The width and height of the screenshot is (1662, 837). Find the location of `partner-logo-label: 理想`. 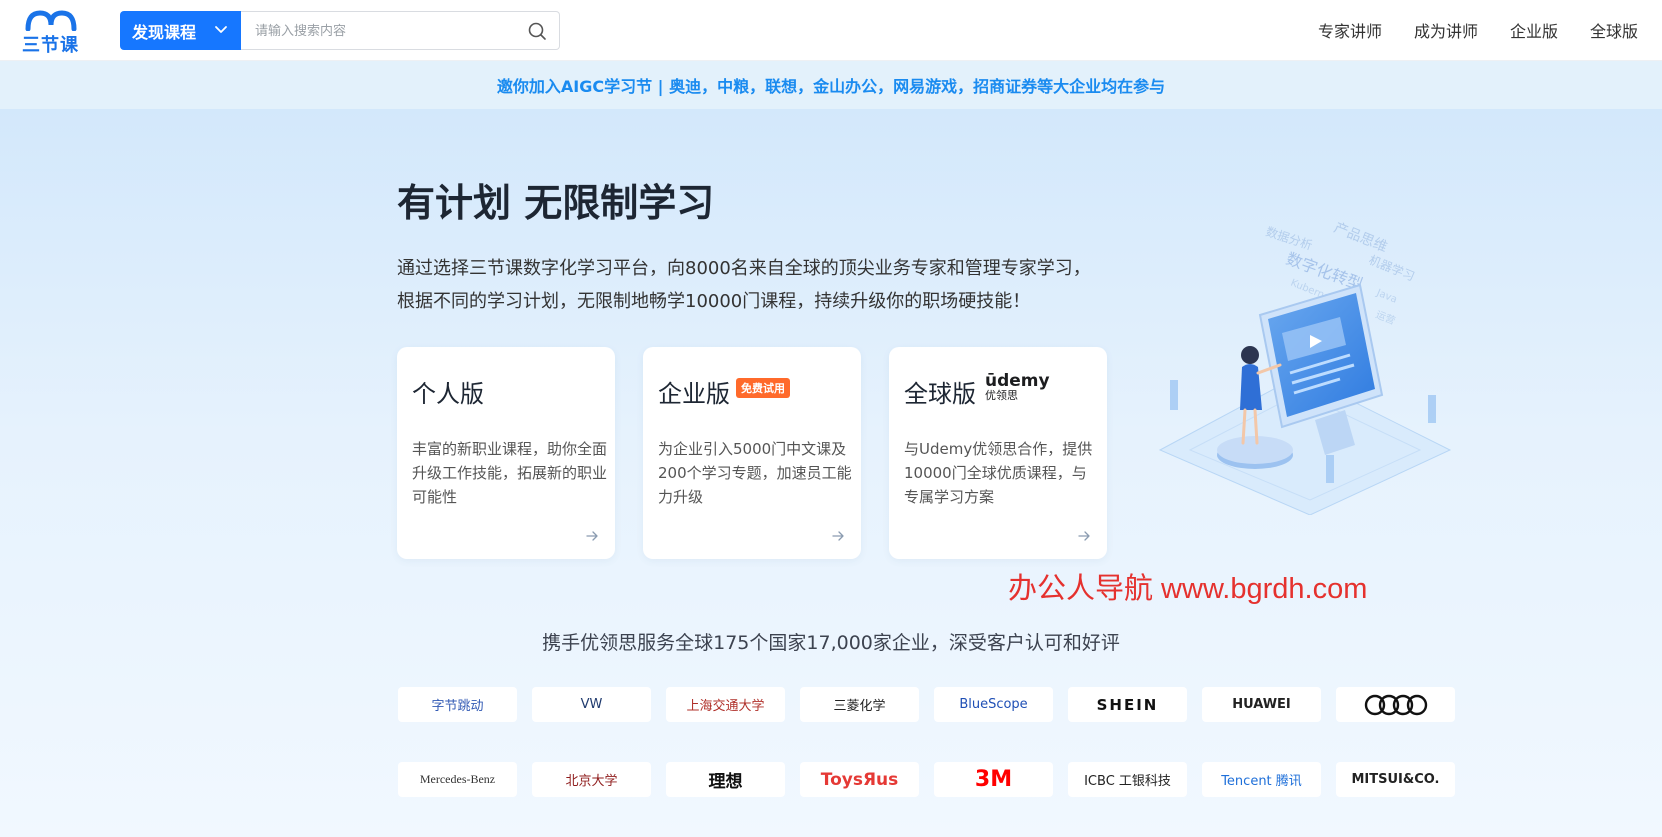

partner-logo-label: 理想 is located at coordinates (725, 782).